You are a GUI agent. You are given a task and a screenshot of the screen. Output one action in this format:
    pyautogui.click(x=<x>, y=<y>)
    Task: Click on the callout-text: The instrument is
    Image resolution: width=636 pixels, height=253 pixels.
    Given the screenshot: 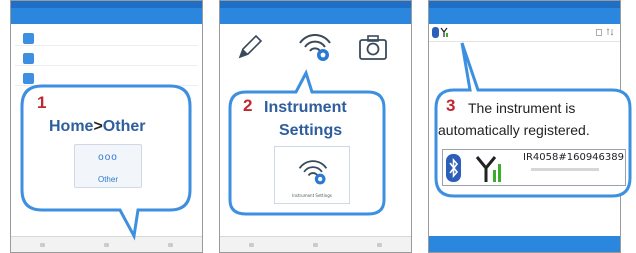 What is the action you would take?
    pyautogui.click(x=522, y=108)
    